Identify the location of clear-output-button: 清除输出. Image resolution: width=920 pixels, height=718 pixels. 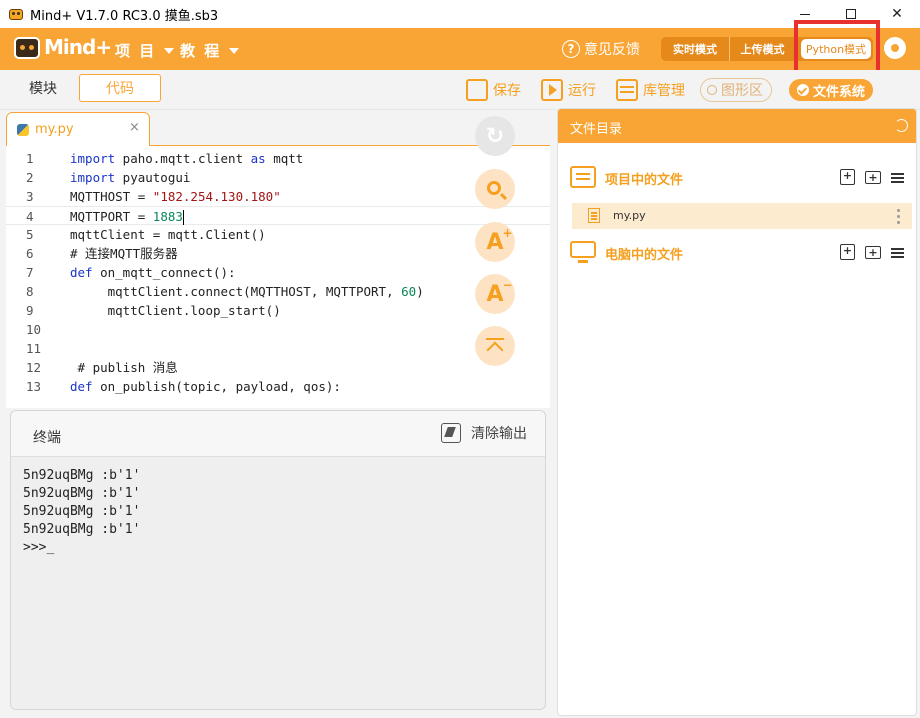
(484, 433).